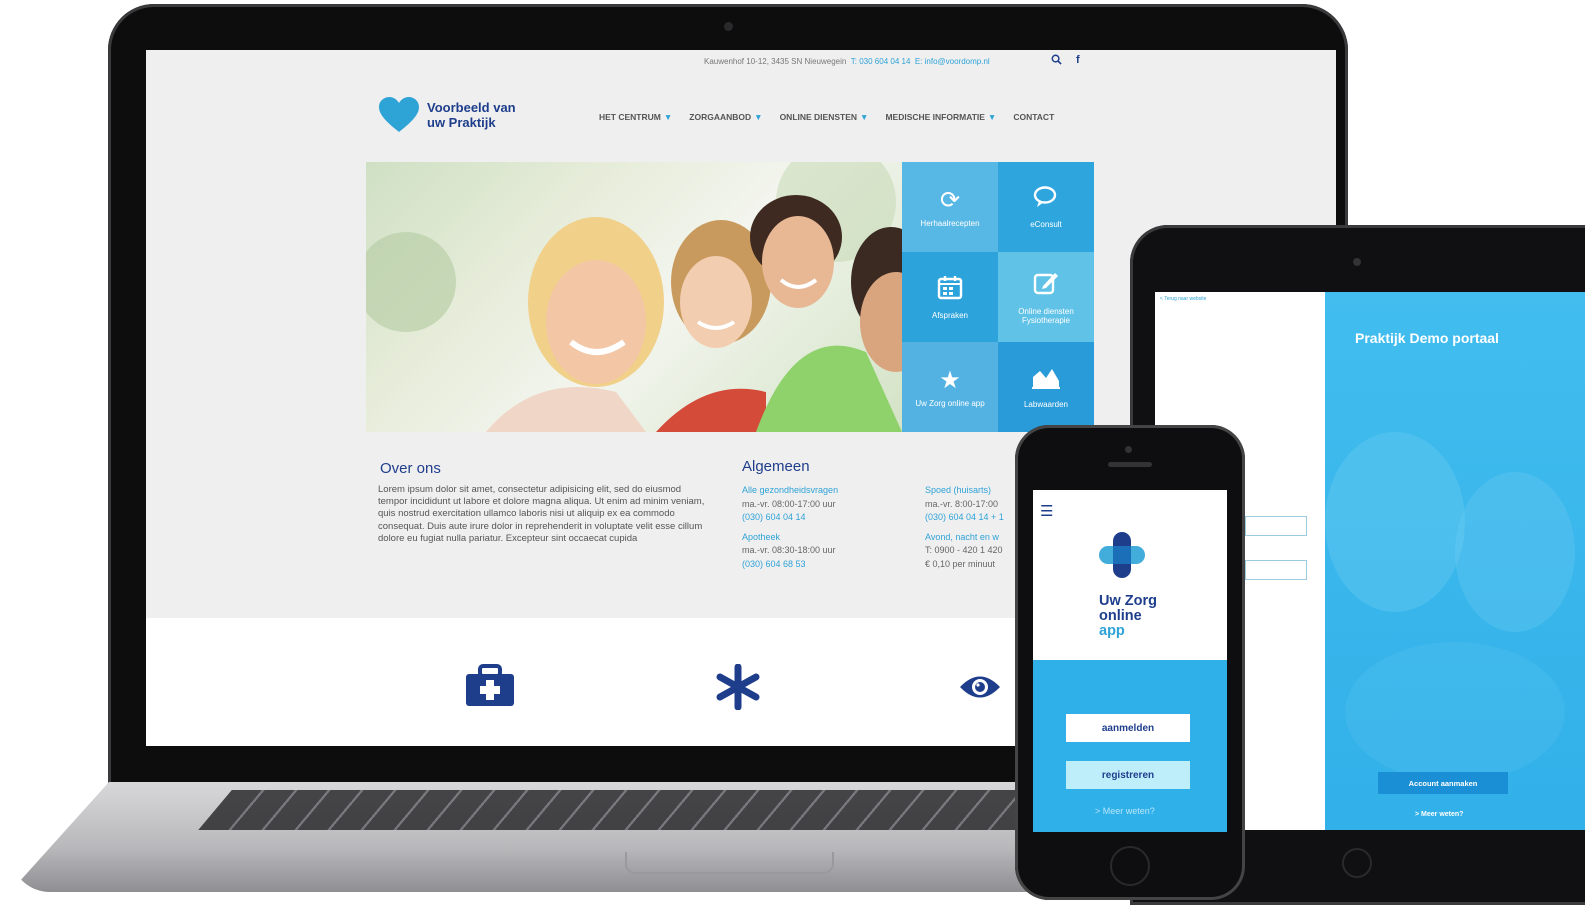 Image resolution: width=1585 pixels, height=905 pixels. What do you see at coordinates (950, 315) in the screenshot?
I see `tile-label: Afspraken` at bounding box center [950, 315].